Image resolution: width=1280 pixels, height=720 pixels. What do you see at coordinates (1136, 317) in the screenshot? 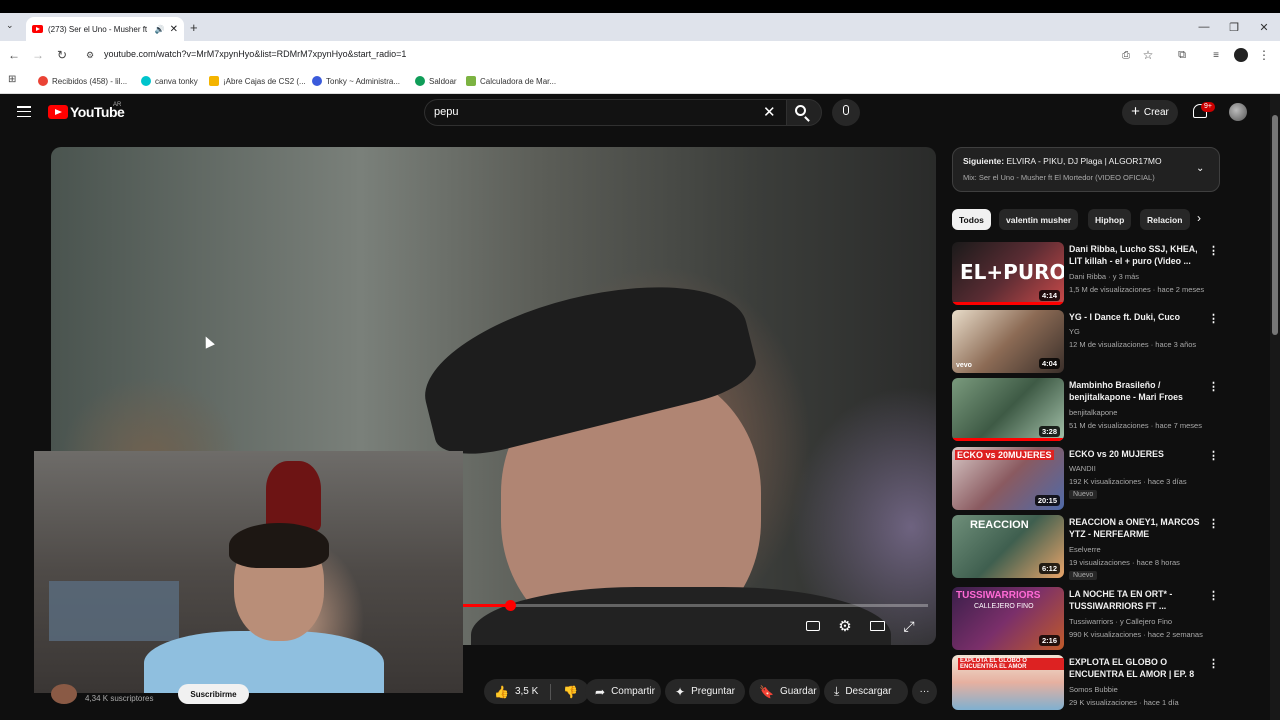
I see `video-title: YG - I Dance ft. Duki, Cuco` at bounding box center [1136, 317].